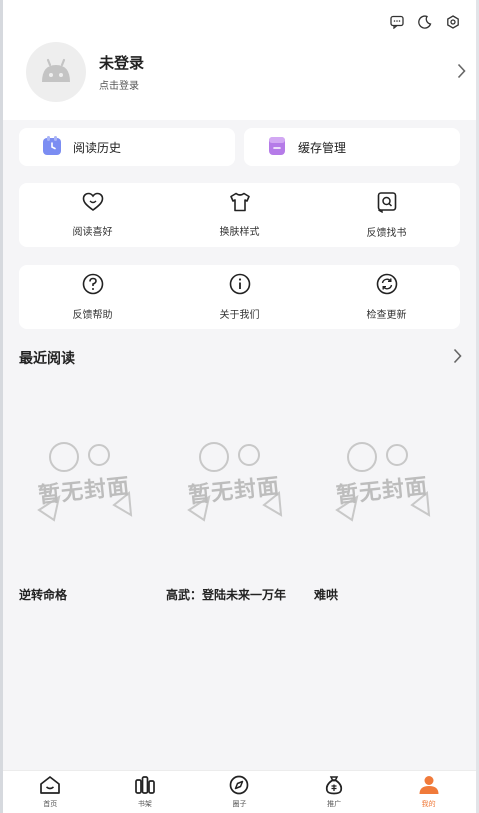  I want to click on skin-style-button: 换肤样式, so click(239, 215).